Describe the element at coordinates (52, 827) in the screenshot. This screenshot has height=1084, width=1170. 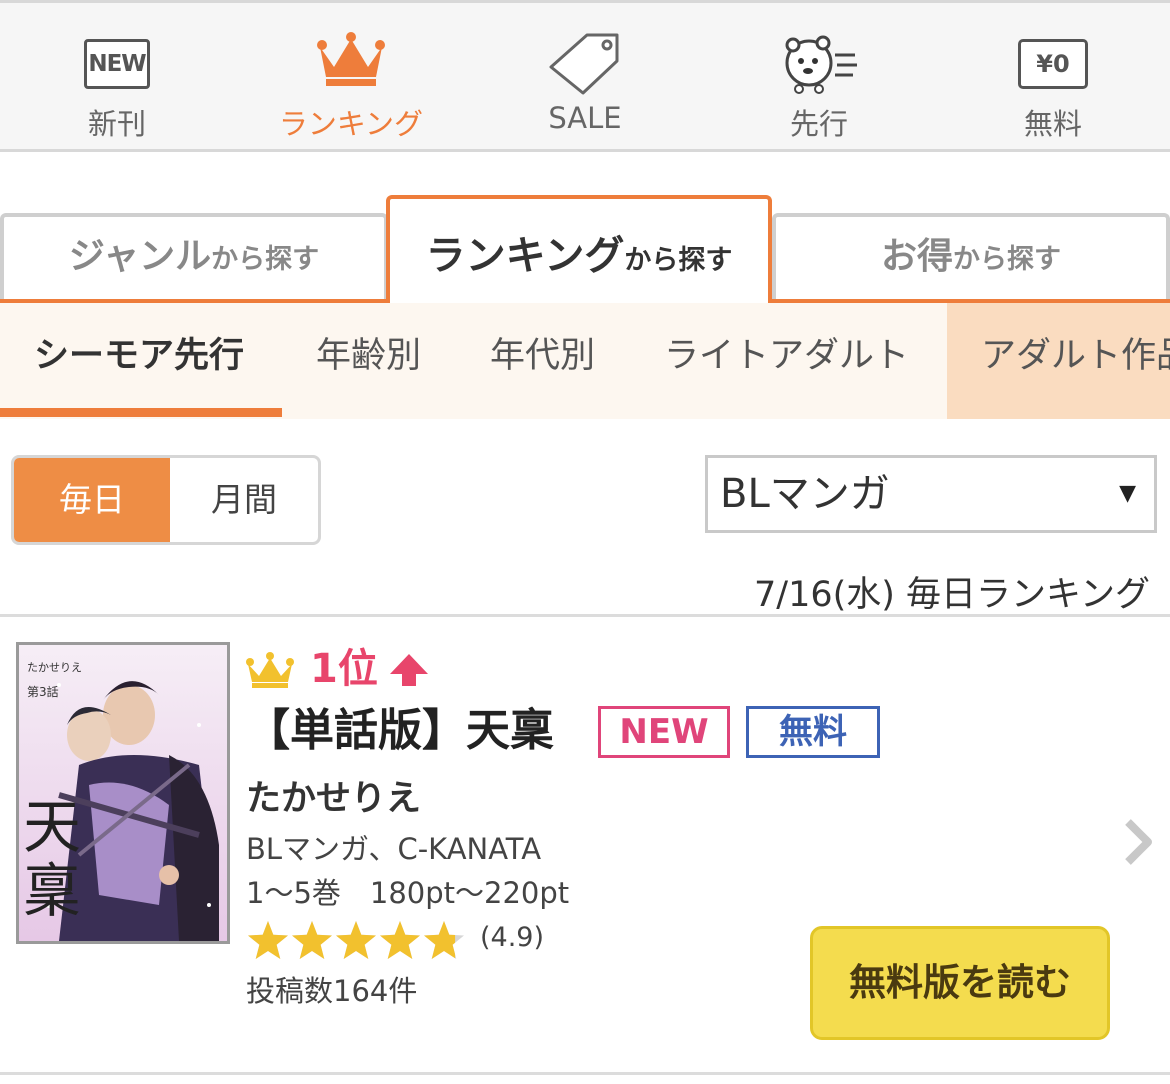
I see `cover-title-1: 天` at that location.